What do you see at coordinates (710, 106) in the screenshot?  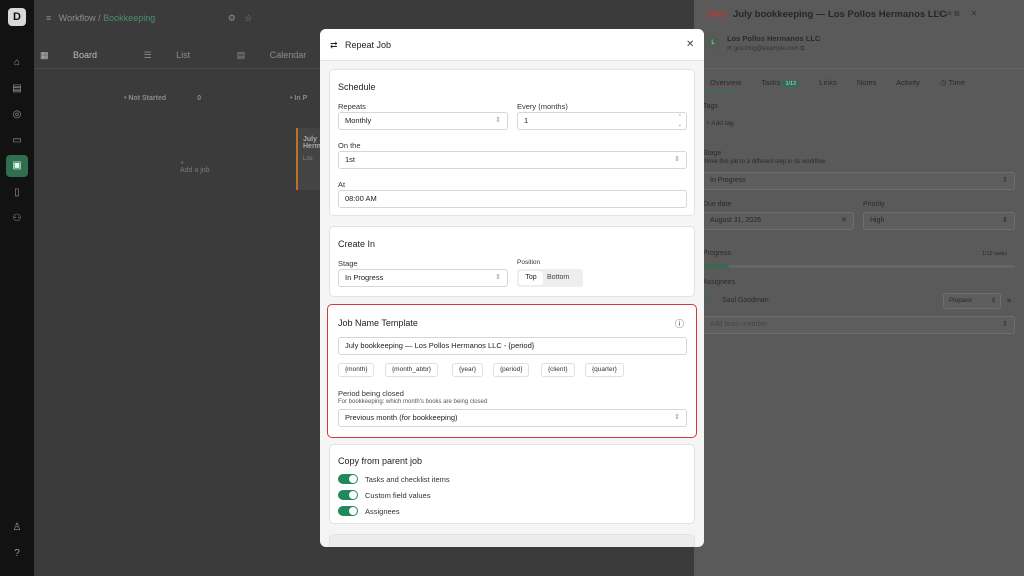 I see `tags-label: Tags` at bounding box center [710, 106].